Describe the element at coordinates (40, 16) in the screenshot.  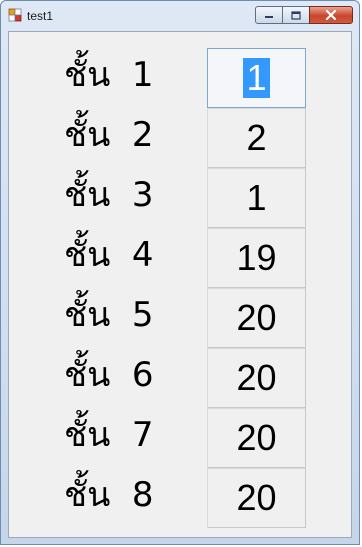
I see `window-title: test1` at that location.